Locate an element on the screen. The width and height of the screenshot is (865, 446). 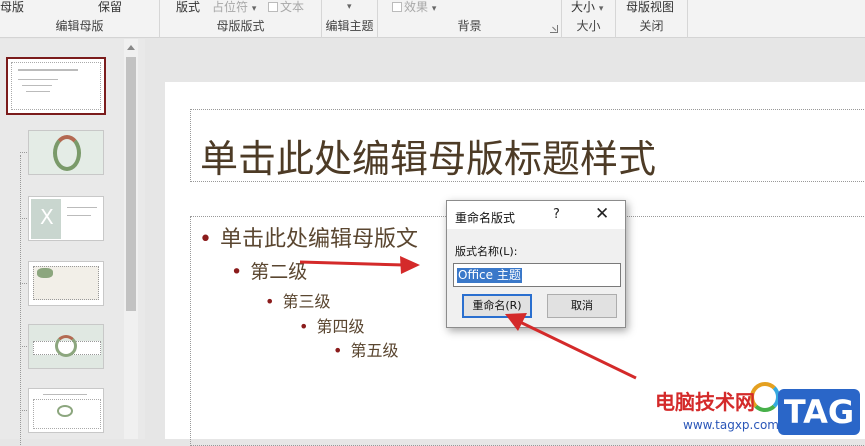
watermark-site-name: 电脑技术网 is located at coordinates (705, 402).